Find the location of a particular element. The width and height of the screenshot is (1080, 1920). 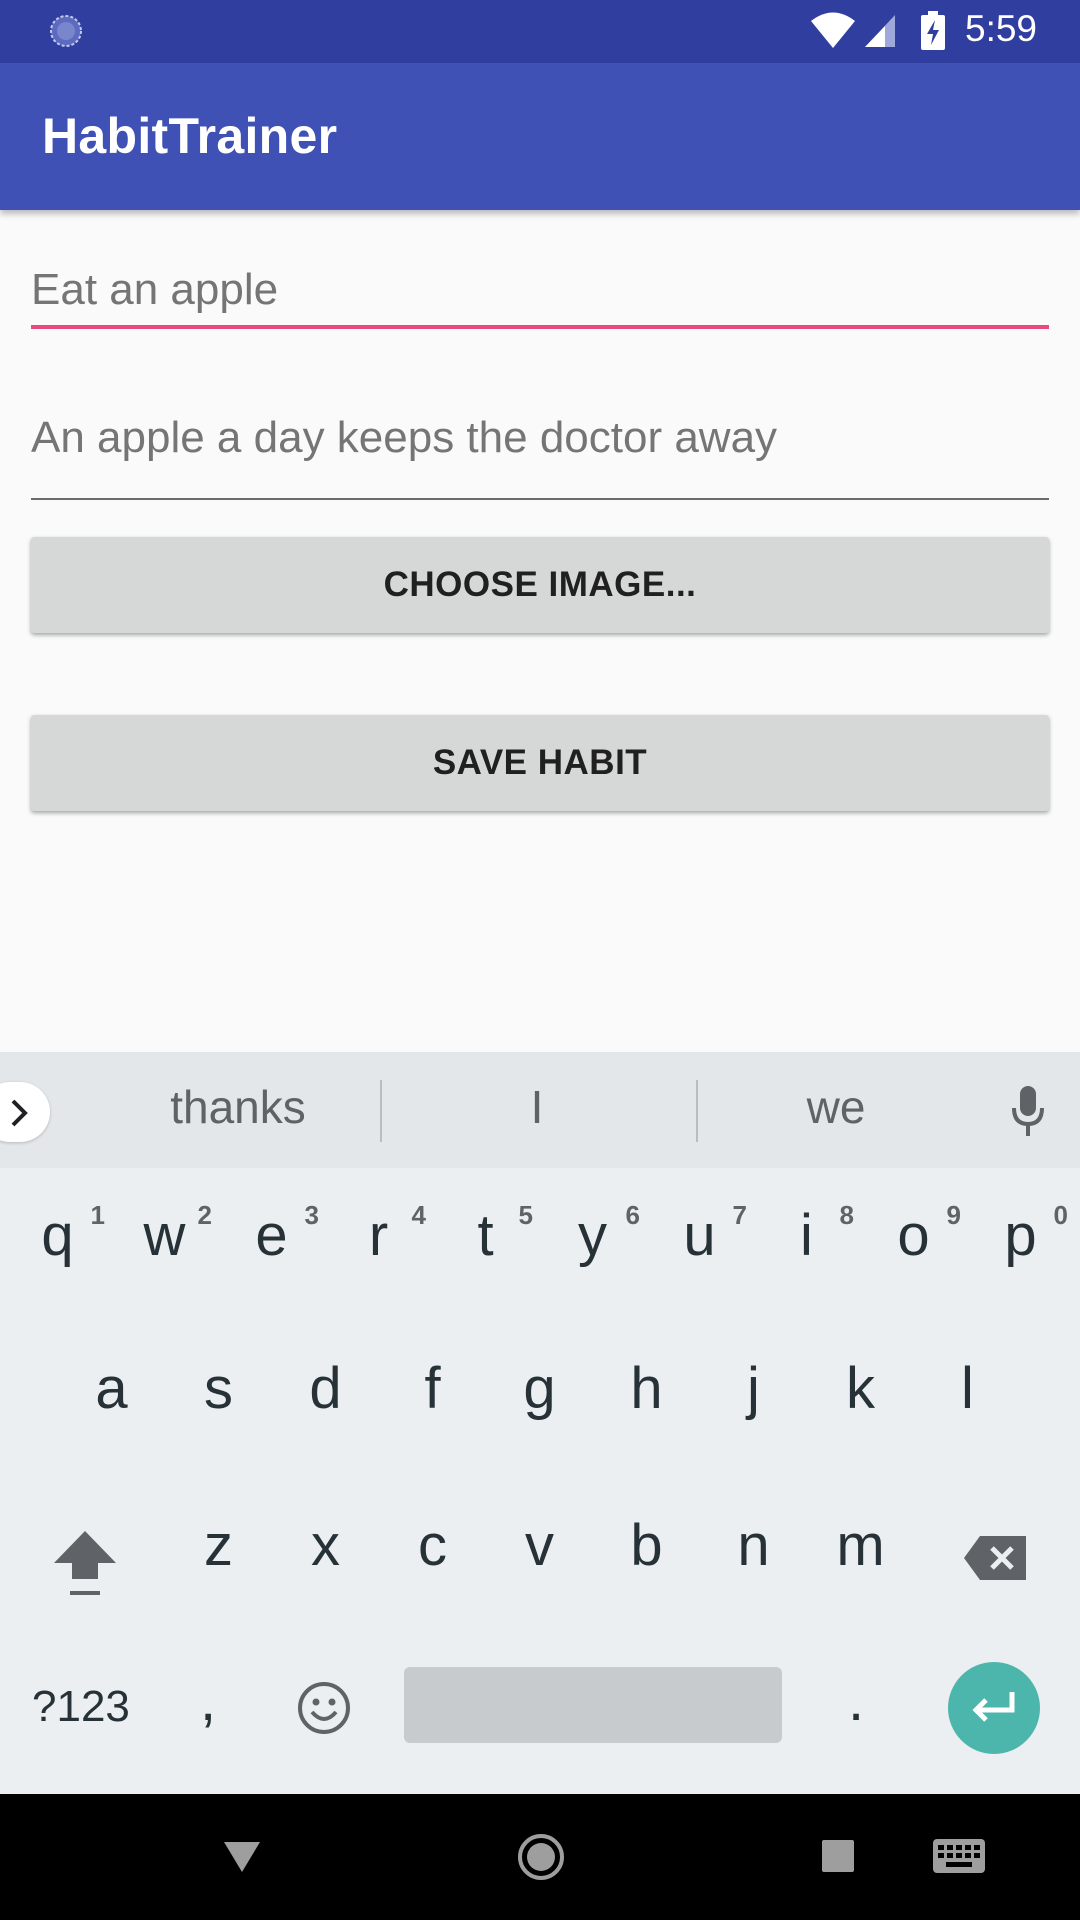

microphone-icon is located at coordinates (1028, 1111).